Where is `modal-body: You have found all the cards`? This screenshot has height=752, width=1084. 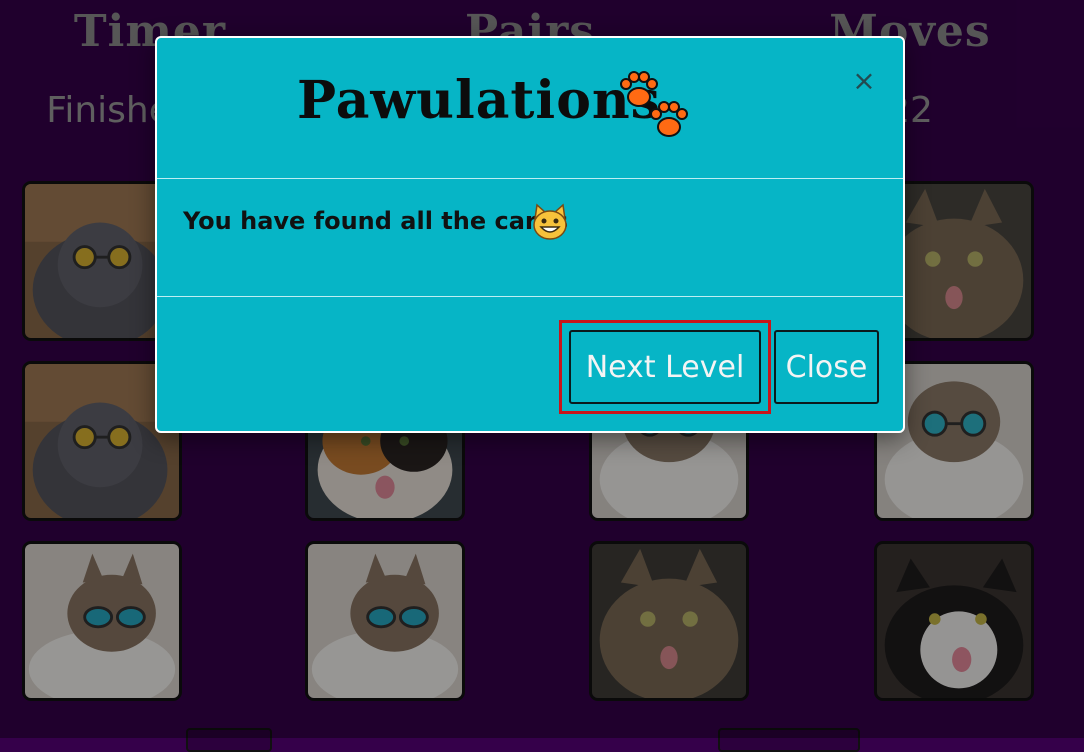
modal-body: You have found all the cards is located at coordinates (530, 238).